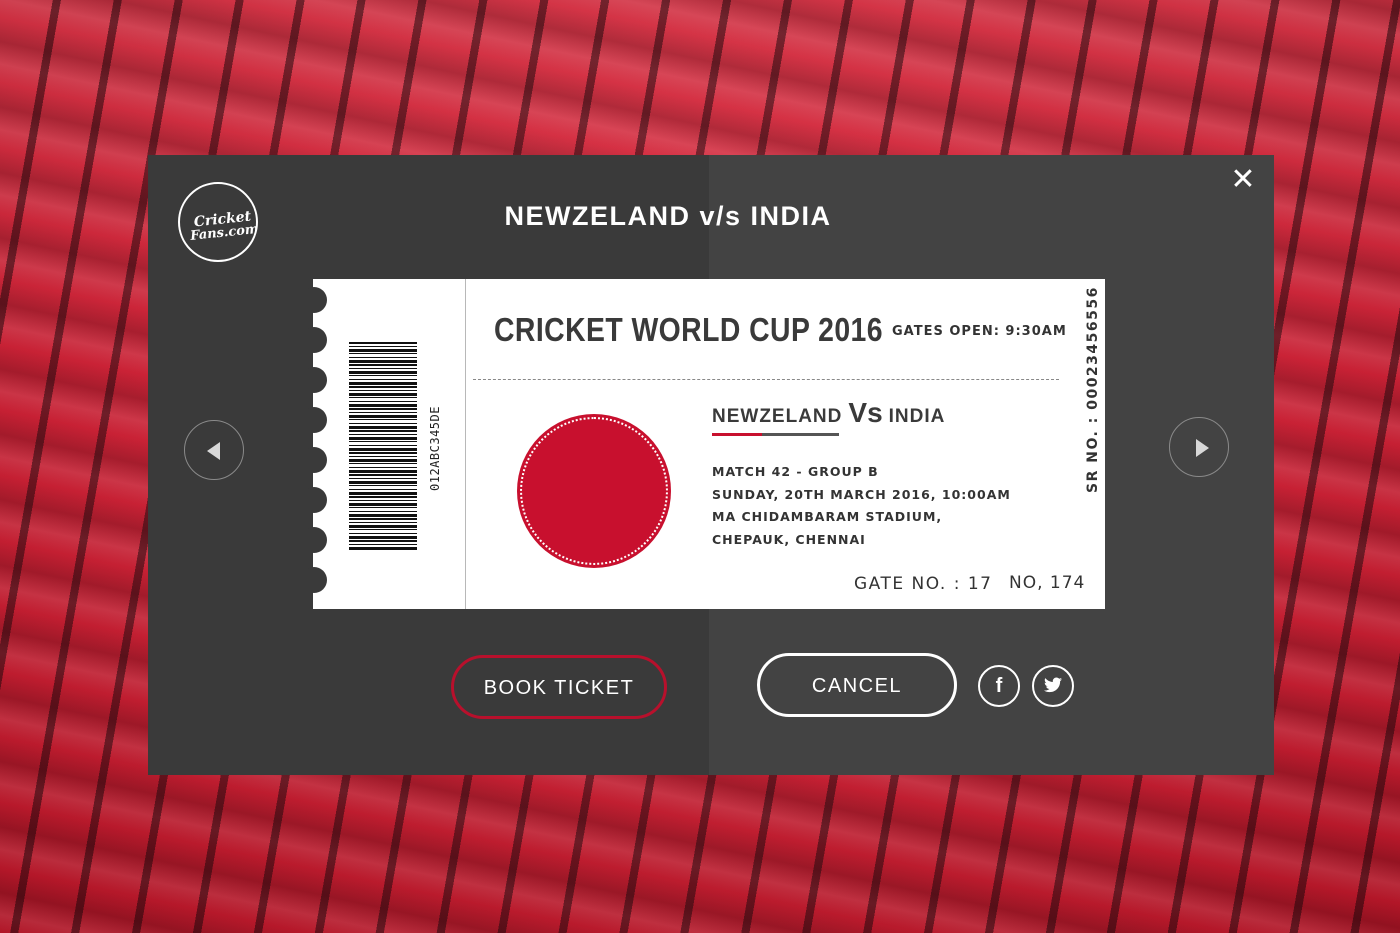  I want to click on vs-label: Vs, so click(865, 412).